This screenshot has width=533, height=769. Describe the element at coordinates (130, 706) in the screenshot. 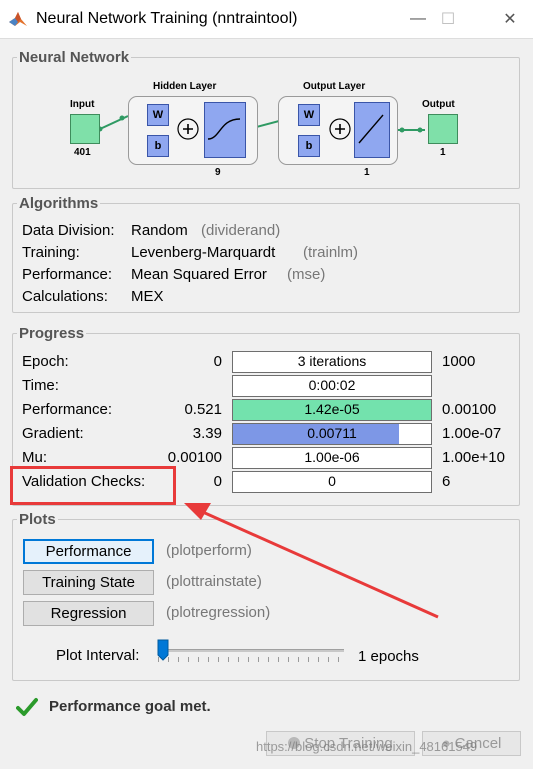

I see `status-message: Performance goal met.` at that location.